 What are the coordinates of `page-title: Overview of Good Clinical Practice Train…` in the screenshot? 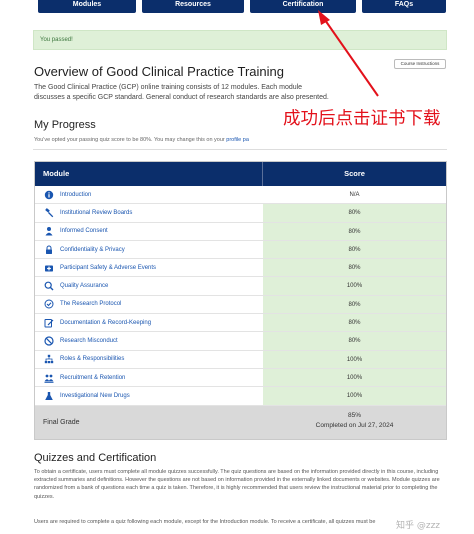 It's located at (159, 71).